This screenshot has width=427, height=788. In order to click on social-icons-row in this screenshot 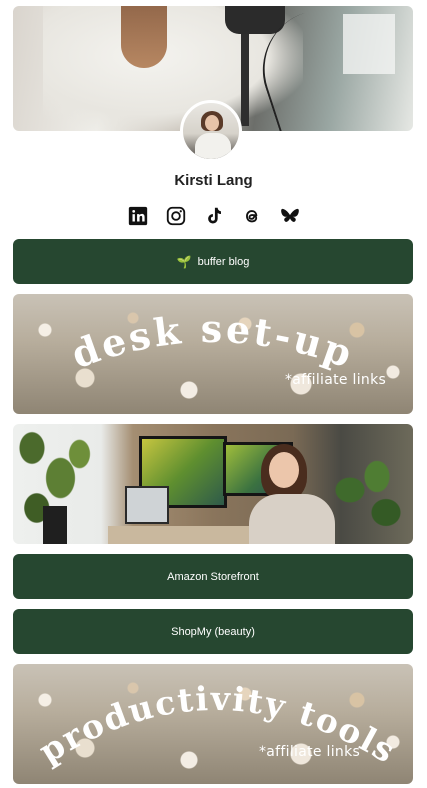, I will do `click(213, 216)`.